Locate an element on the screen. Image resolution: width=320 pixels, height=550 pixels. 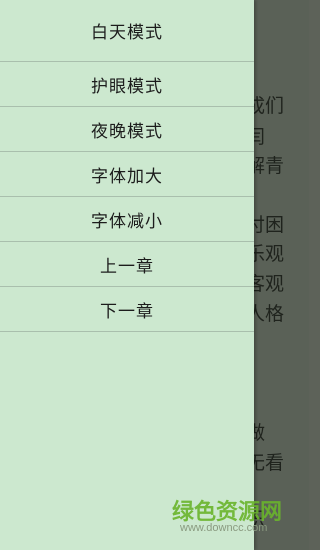
menu-item-day-mode: 白天模式 is located at coordinates (127, 31).